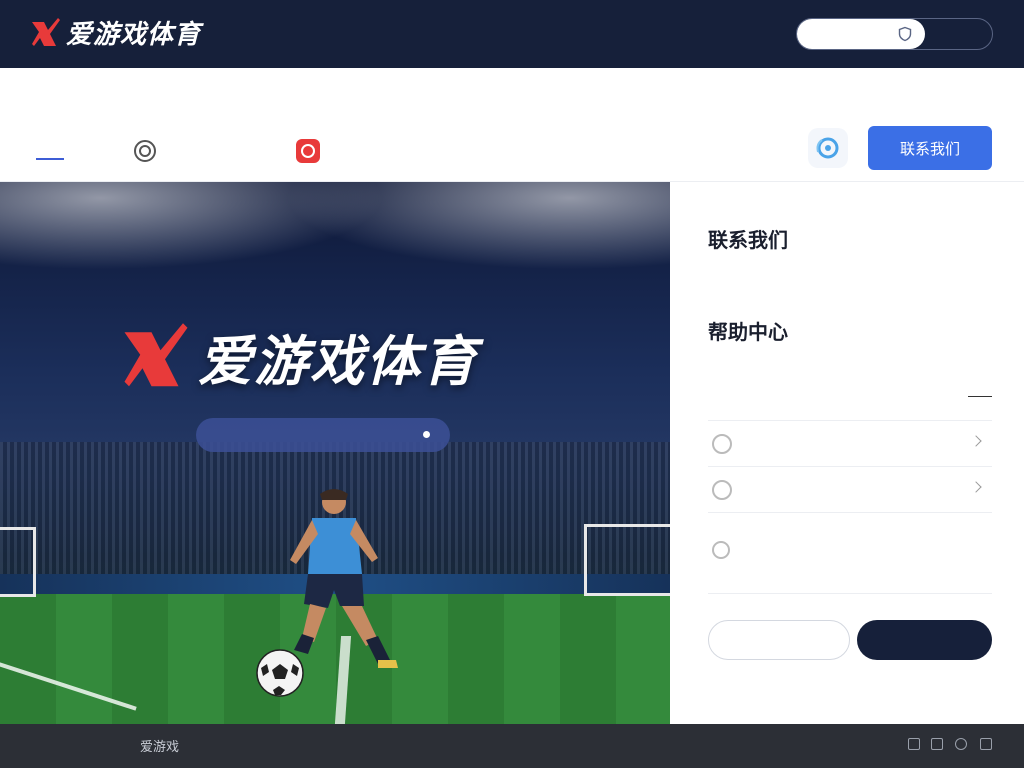 Image resolution: width=1024 pixels, height=768 pixels. What do you see at coordinates (853, 745) in the screenshot?
I see `footer-right-text` at bounding box center [853, 745].